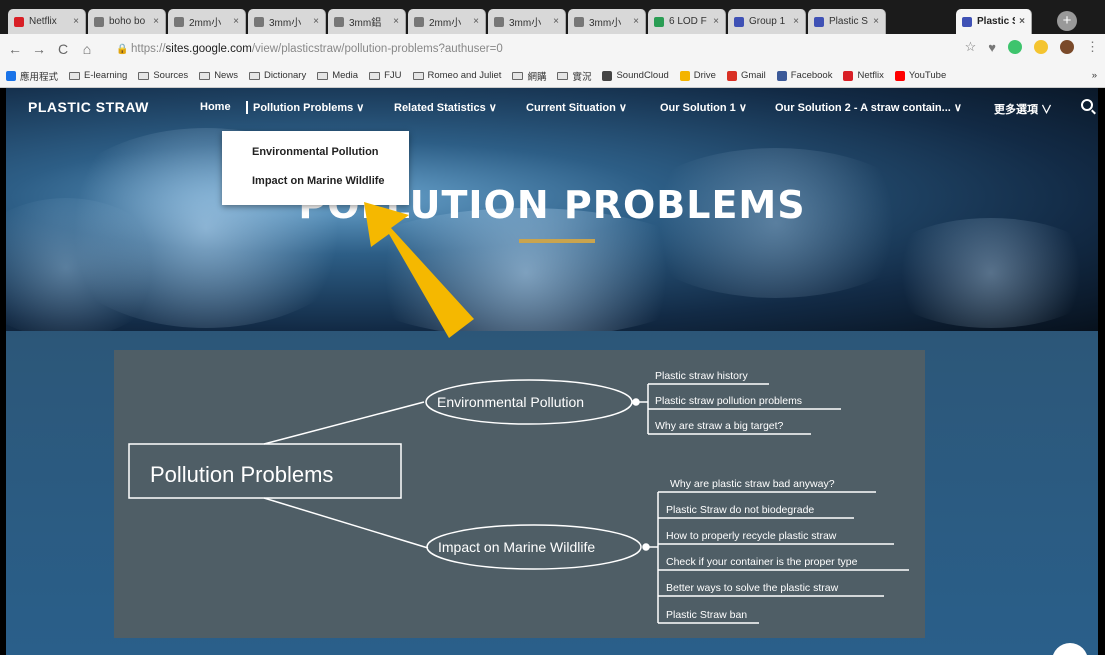  What do you see at coordinates (1067, 47) in the screenshot?
I see `profile-avatar` at bounding box center [1067, 47].